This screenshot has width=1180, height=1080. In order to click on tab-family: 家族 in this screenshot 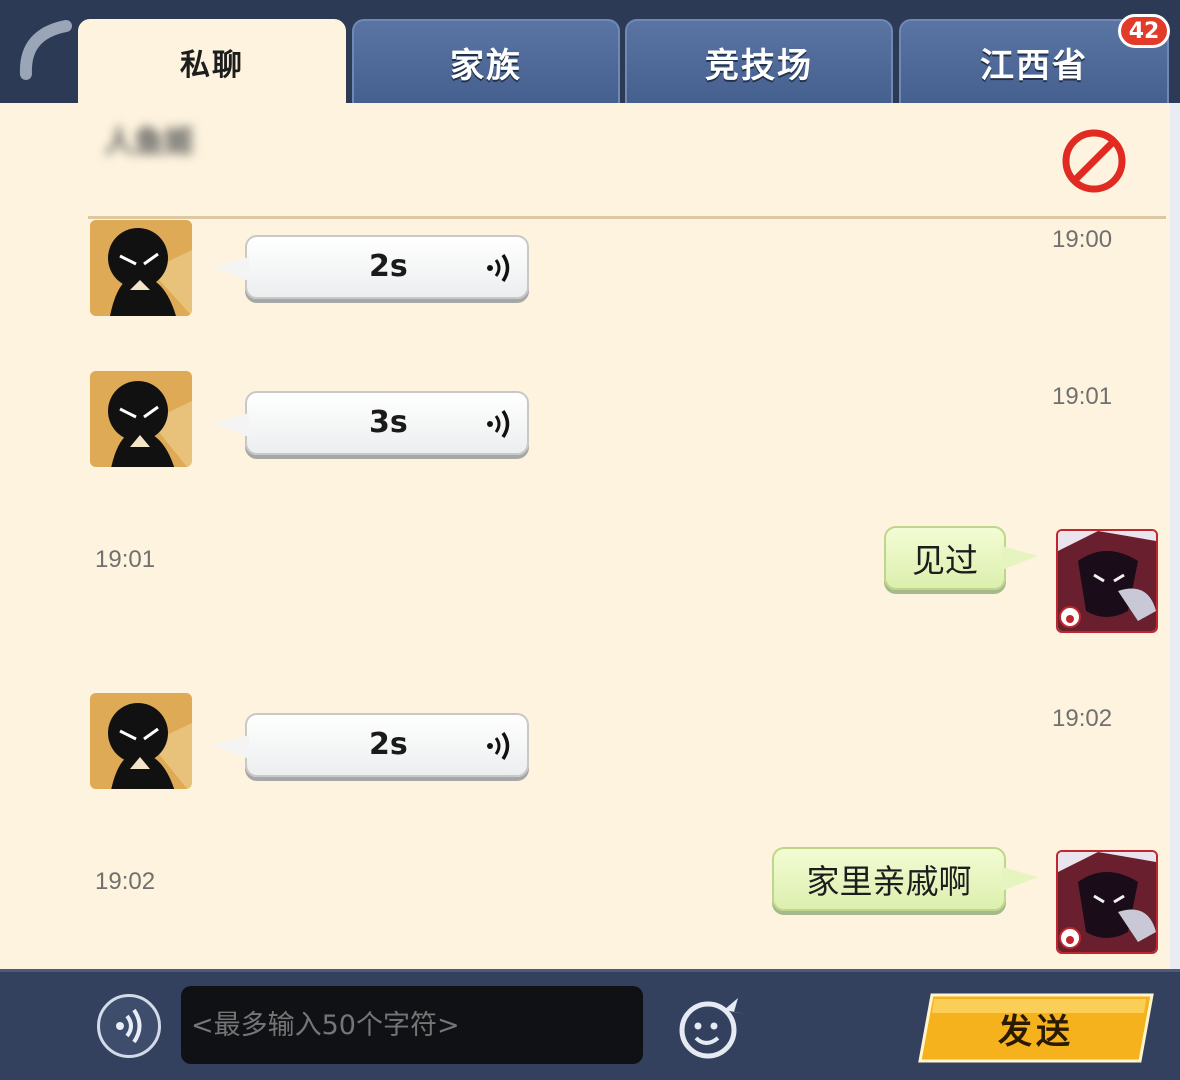, I will do `click(486, 61)`.